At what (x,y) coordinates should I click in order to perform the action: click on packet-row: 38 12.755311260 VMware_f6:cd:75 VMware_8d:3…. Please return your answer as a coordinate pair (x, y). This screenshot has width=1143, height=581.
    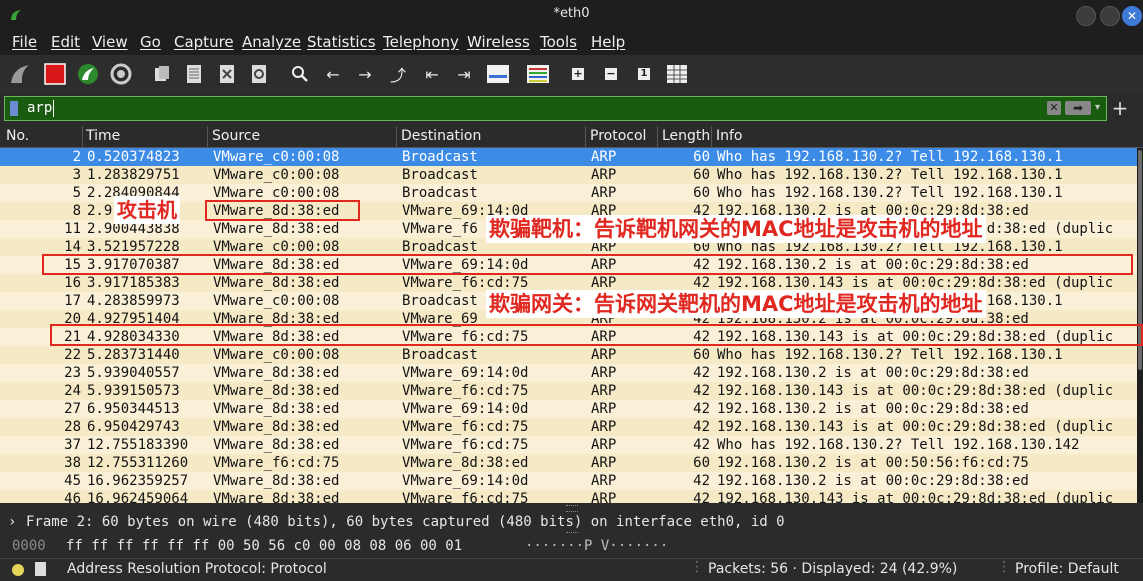
    Looking at the image, I should click on (568, 463).